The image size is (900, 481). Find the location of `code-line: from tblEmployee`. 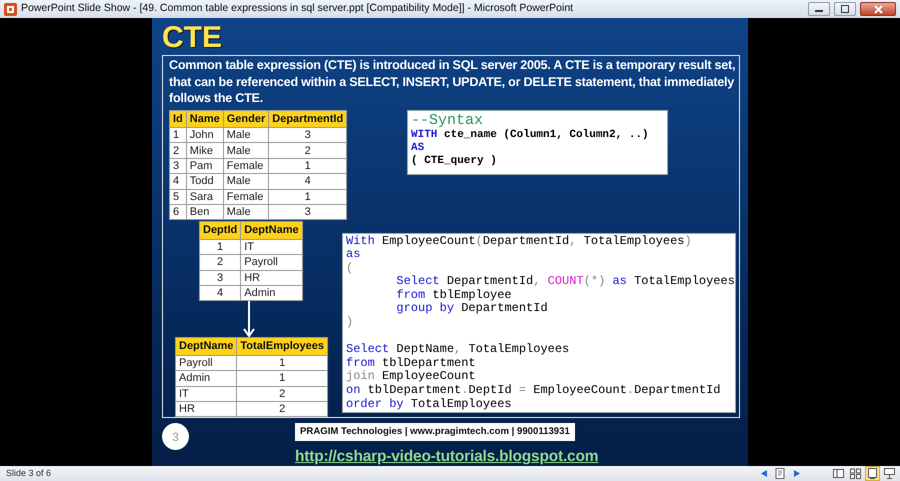

code-line: from tblEmployee is located at coordinates (454, 295).